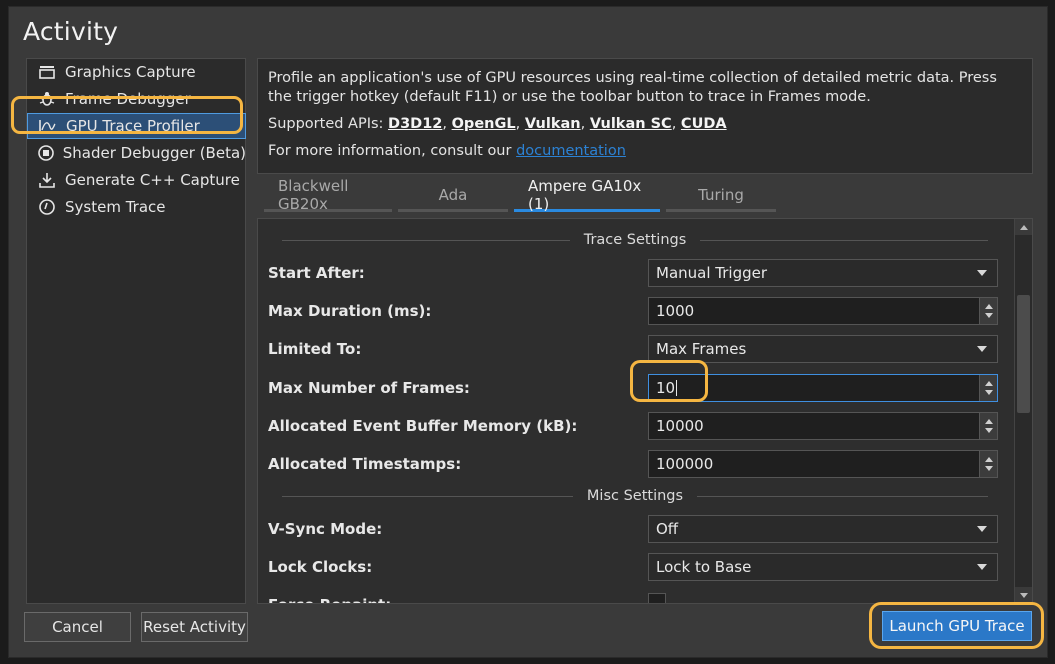 This screenshot has width=1055, height=664. I want to click on sidebar-item-system-trace: System Trace, so click(136, 207).